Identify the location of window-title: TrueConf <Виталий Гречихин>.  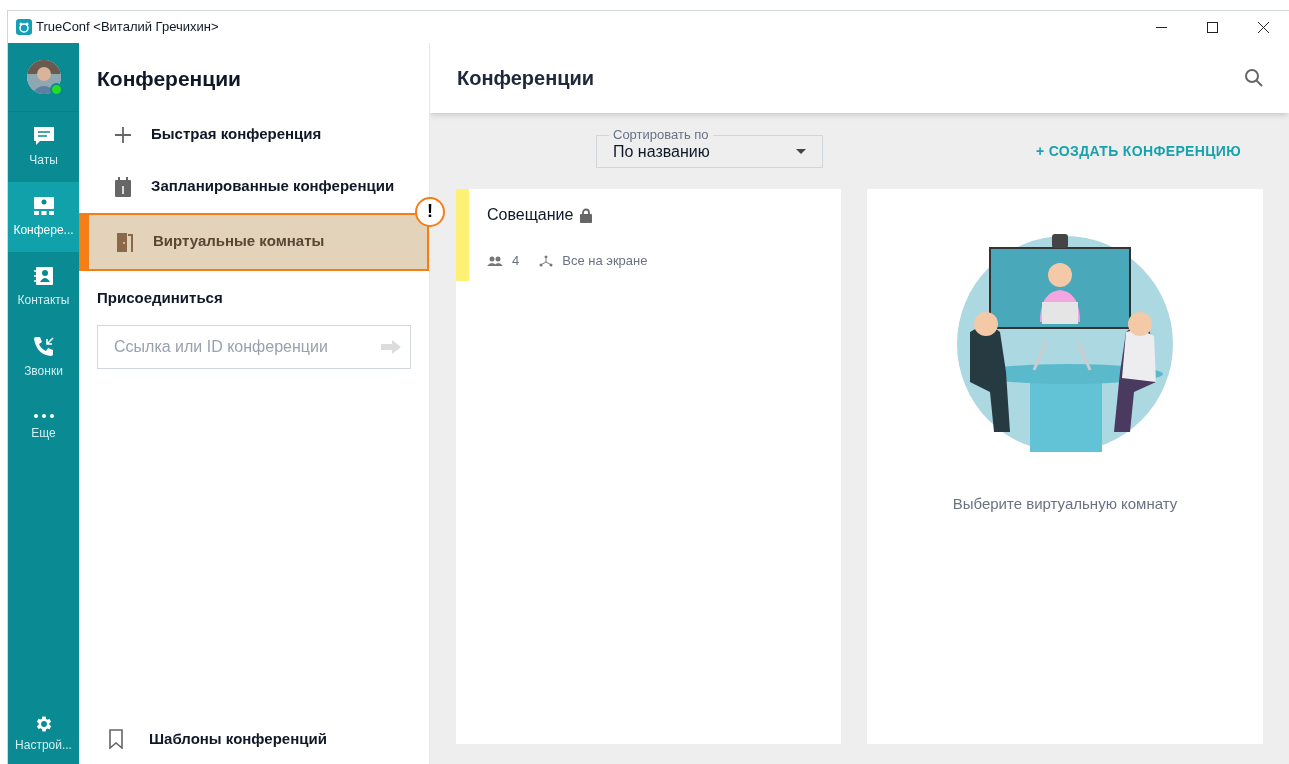
(127, 27).